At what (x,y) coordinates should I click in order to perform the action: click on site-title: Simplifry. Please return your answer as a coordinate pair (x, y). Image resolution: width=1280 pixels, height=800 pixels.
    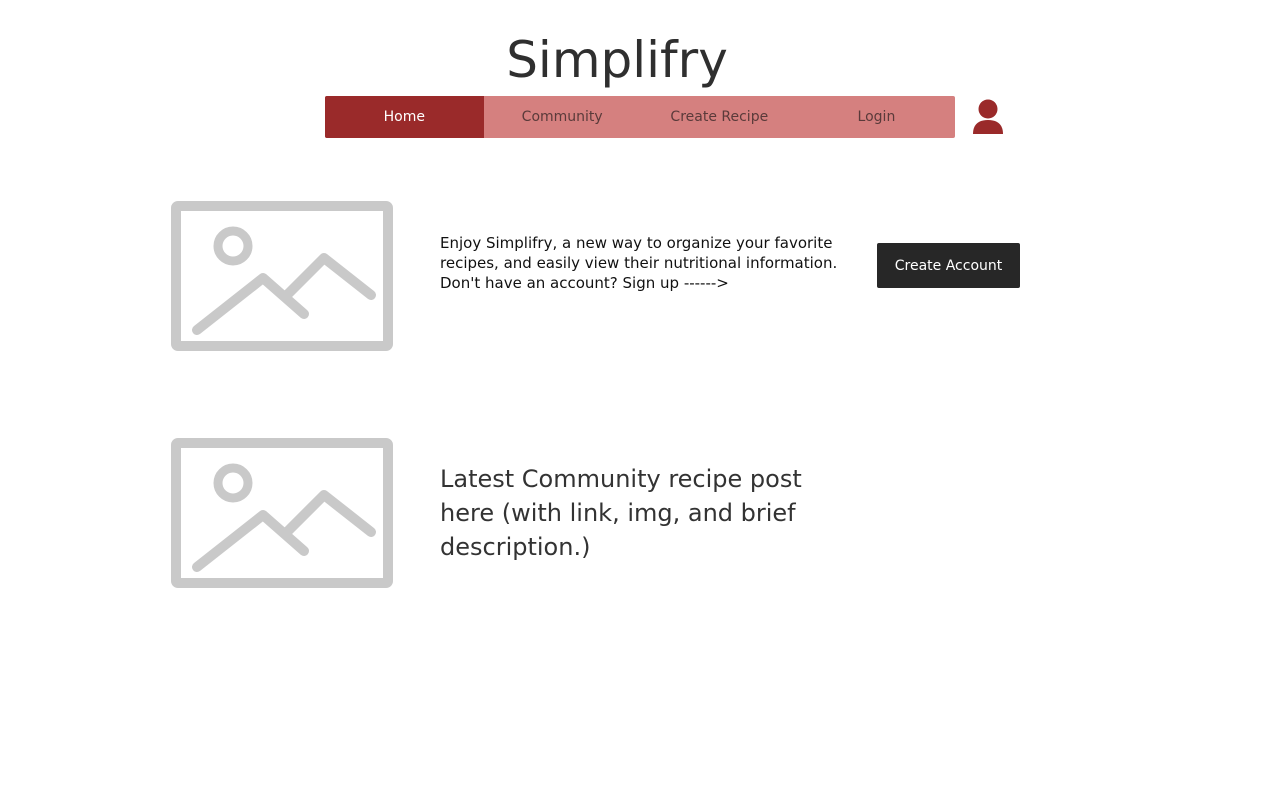
    Looking at the image, I should click on (617, 60).